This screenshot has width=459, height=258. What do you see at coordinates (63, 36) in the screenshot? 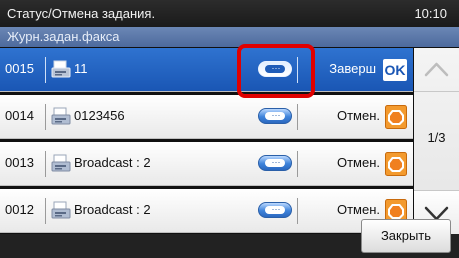
I see `log-title: Журн.задан.факса` at bounding box center [63, 36].